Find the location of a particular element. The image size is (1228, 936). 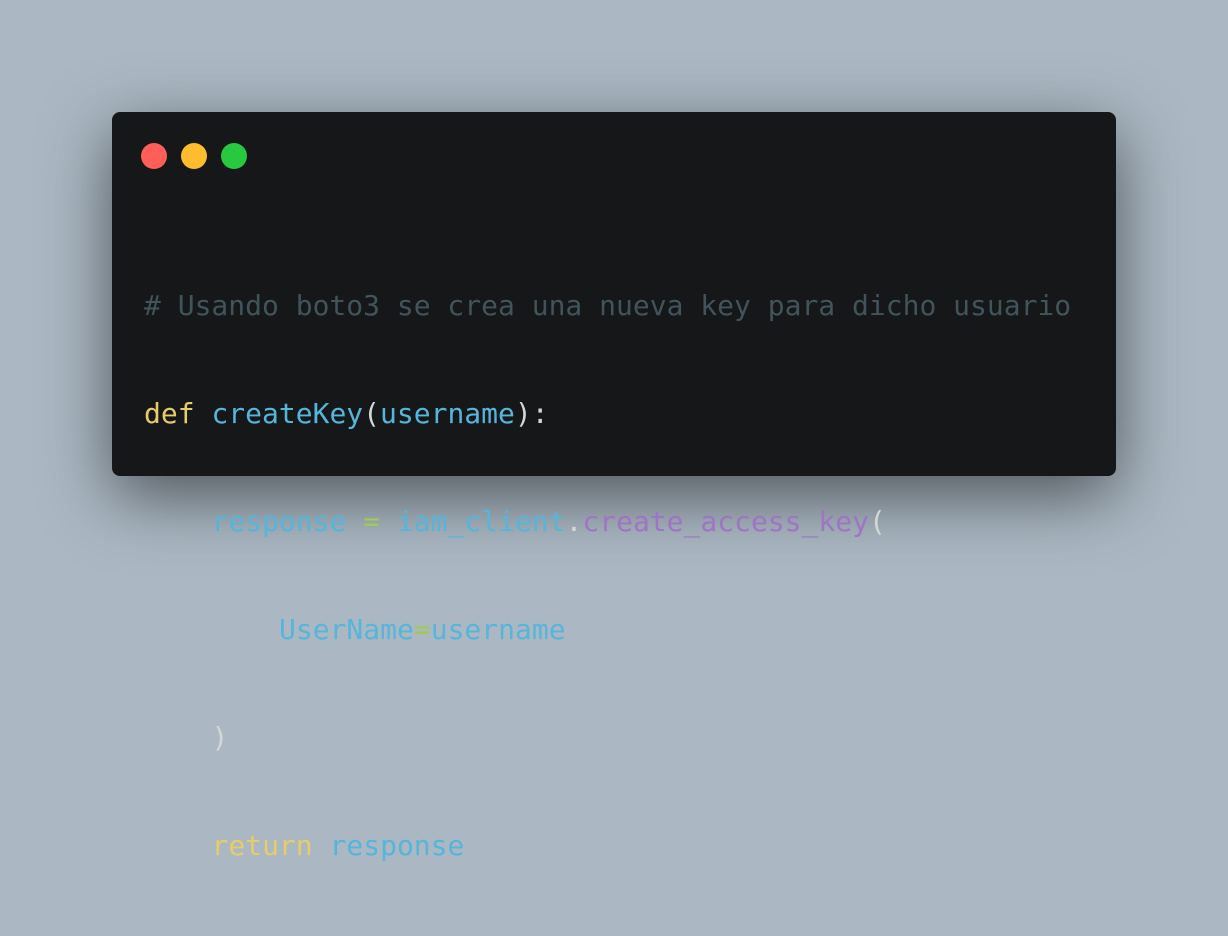

code-line-6: return response is located at coordinates (607, 846).